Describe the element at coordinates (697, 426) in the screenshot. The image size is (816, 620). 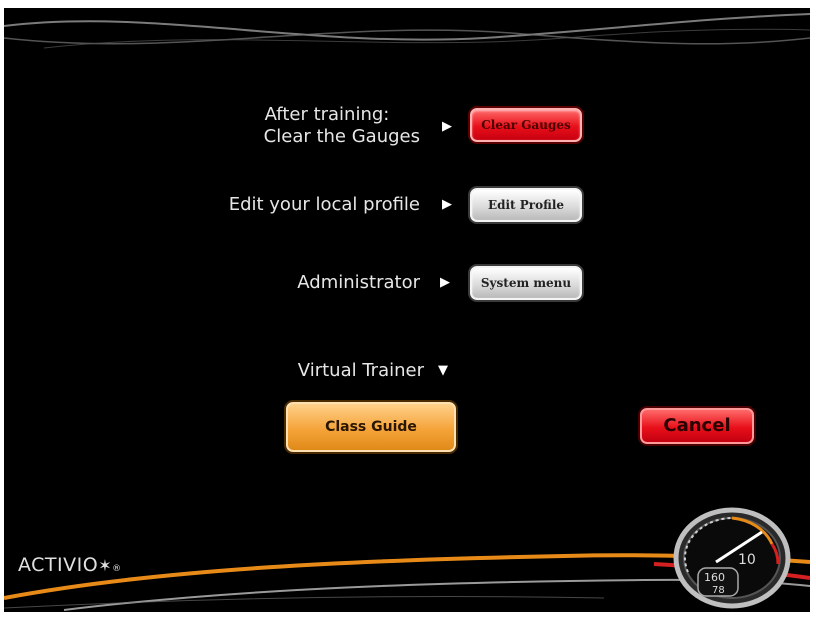
I see `cancel-button: Cancel` at that location.